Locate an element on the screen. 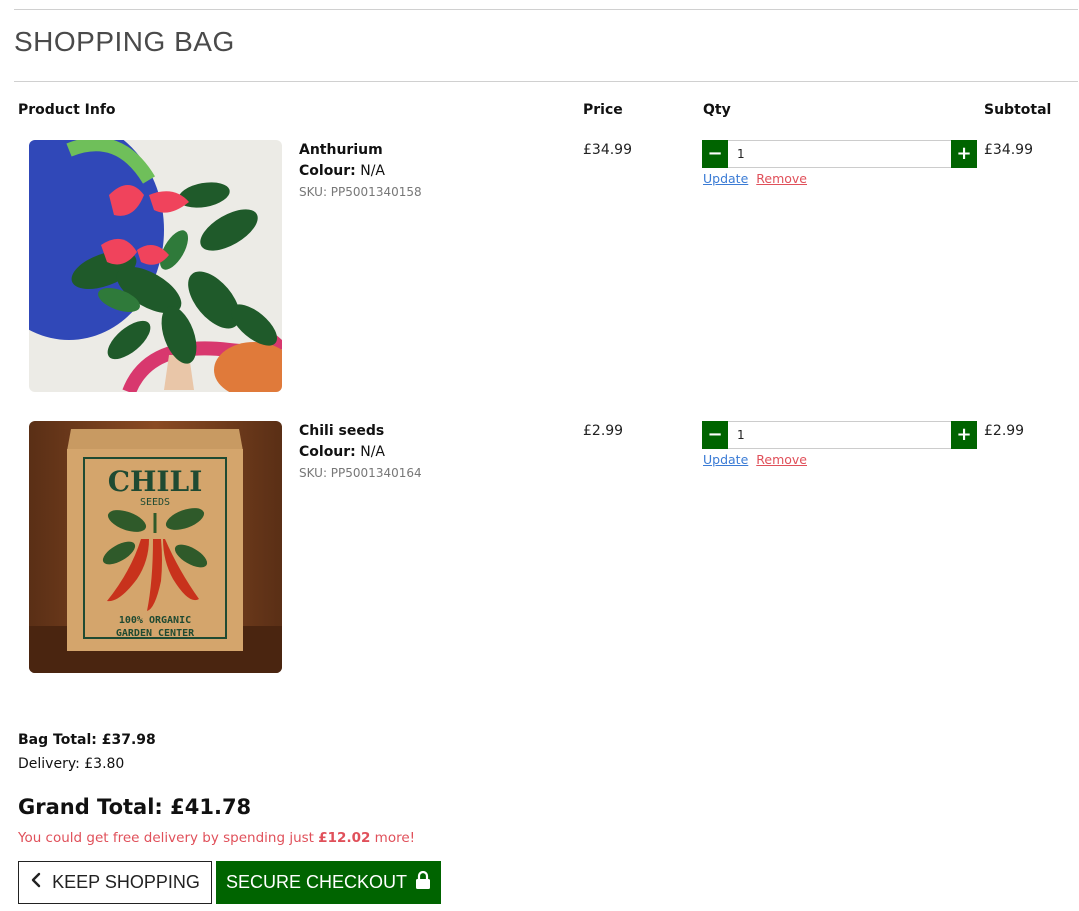  product-sku: SKU: PP5001340158 is located at coordinates (360, 192).